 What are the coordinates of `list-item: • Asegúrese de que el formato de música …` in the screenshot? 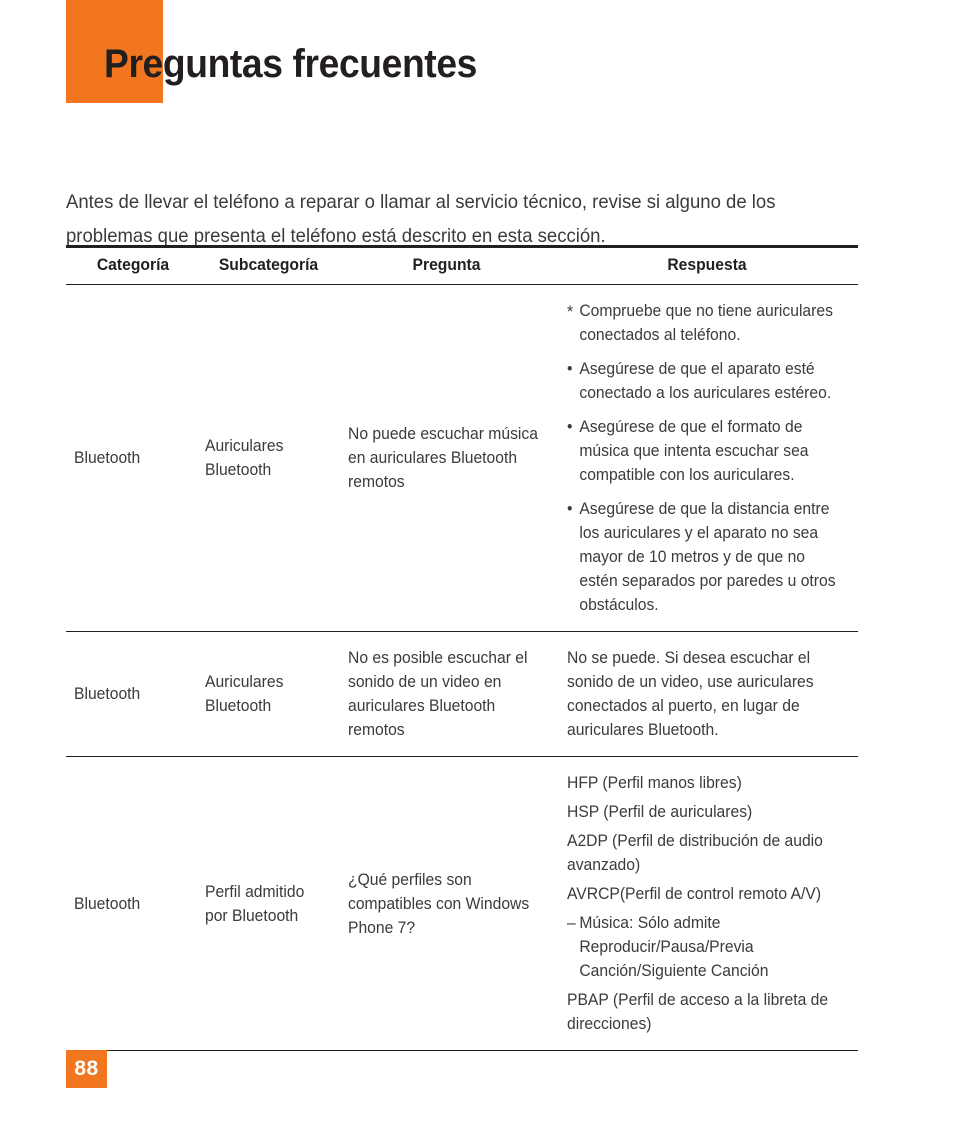 It's located at (704, 451).